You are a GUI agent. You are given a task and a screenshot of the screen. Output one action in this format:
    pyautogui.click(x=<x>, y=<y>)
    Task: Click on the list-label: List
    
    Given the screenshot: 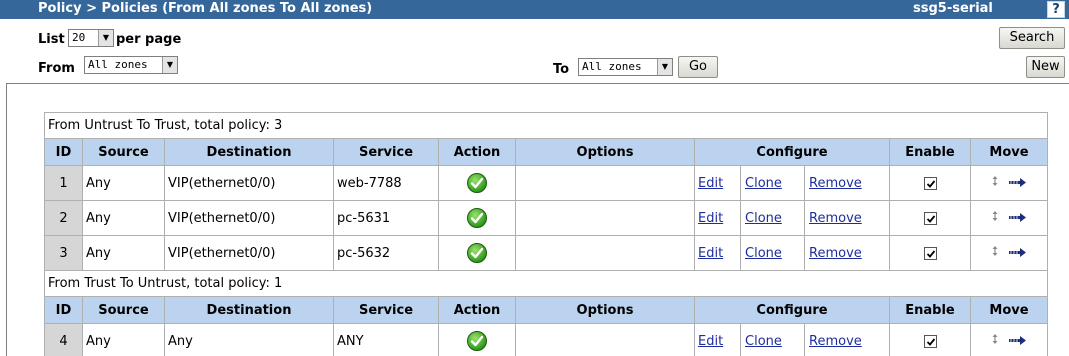 What is the action you would take?
    pyautogui.click(x=51, y=39)
    